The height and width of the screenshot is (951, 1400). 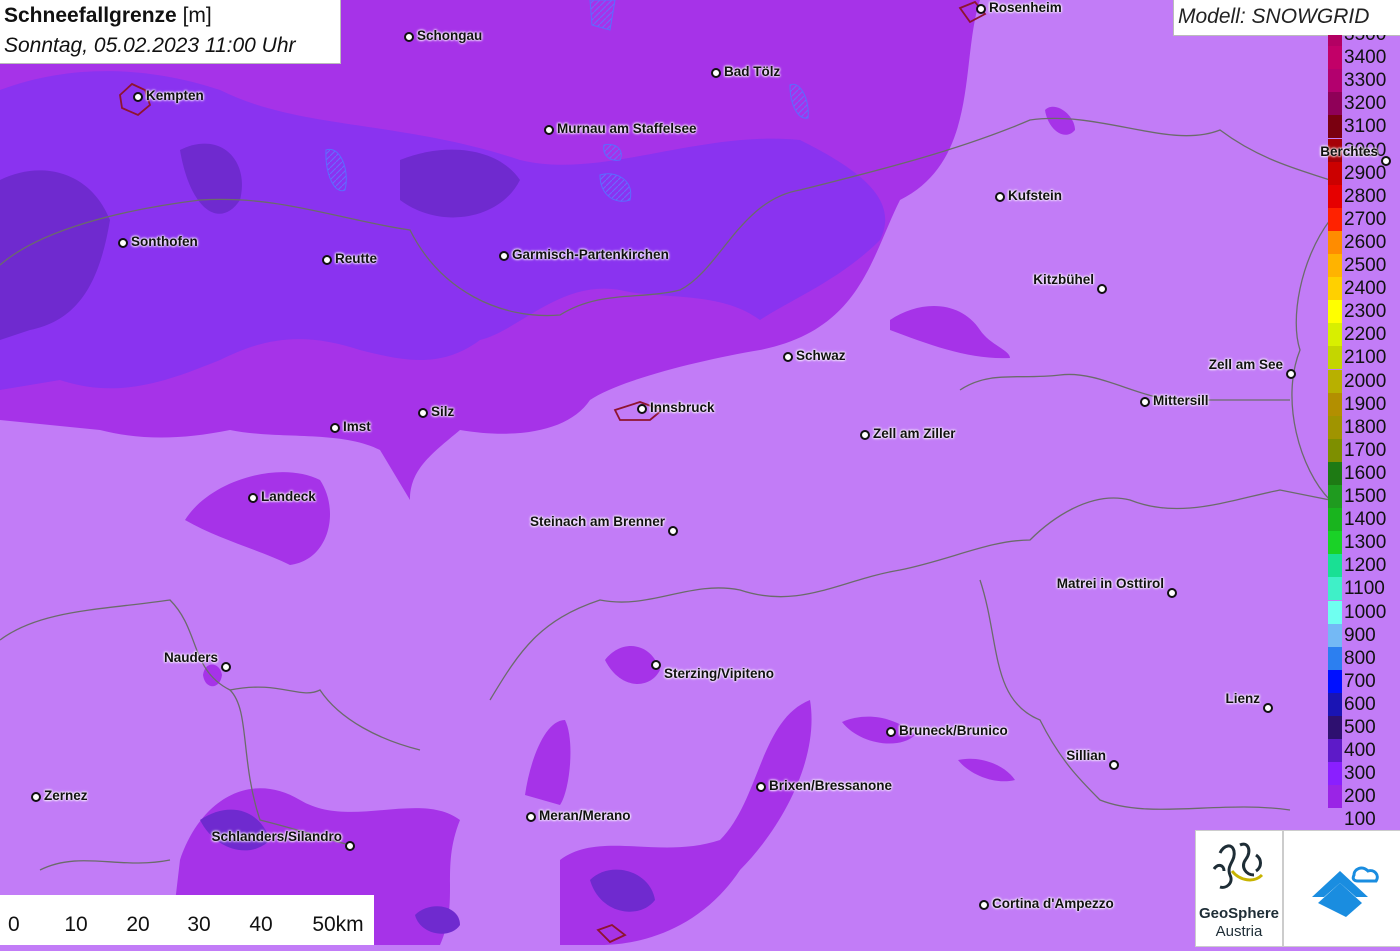 I want to click on town-marker-bad-t-lz, so click(x=716, y=73).